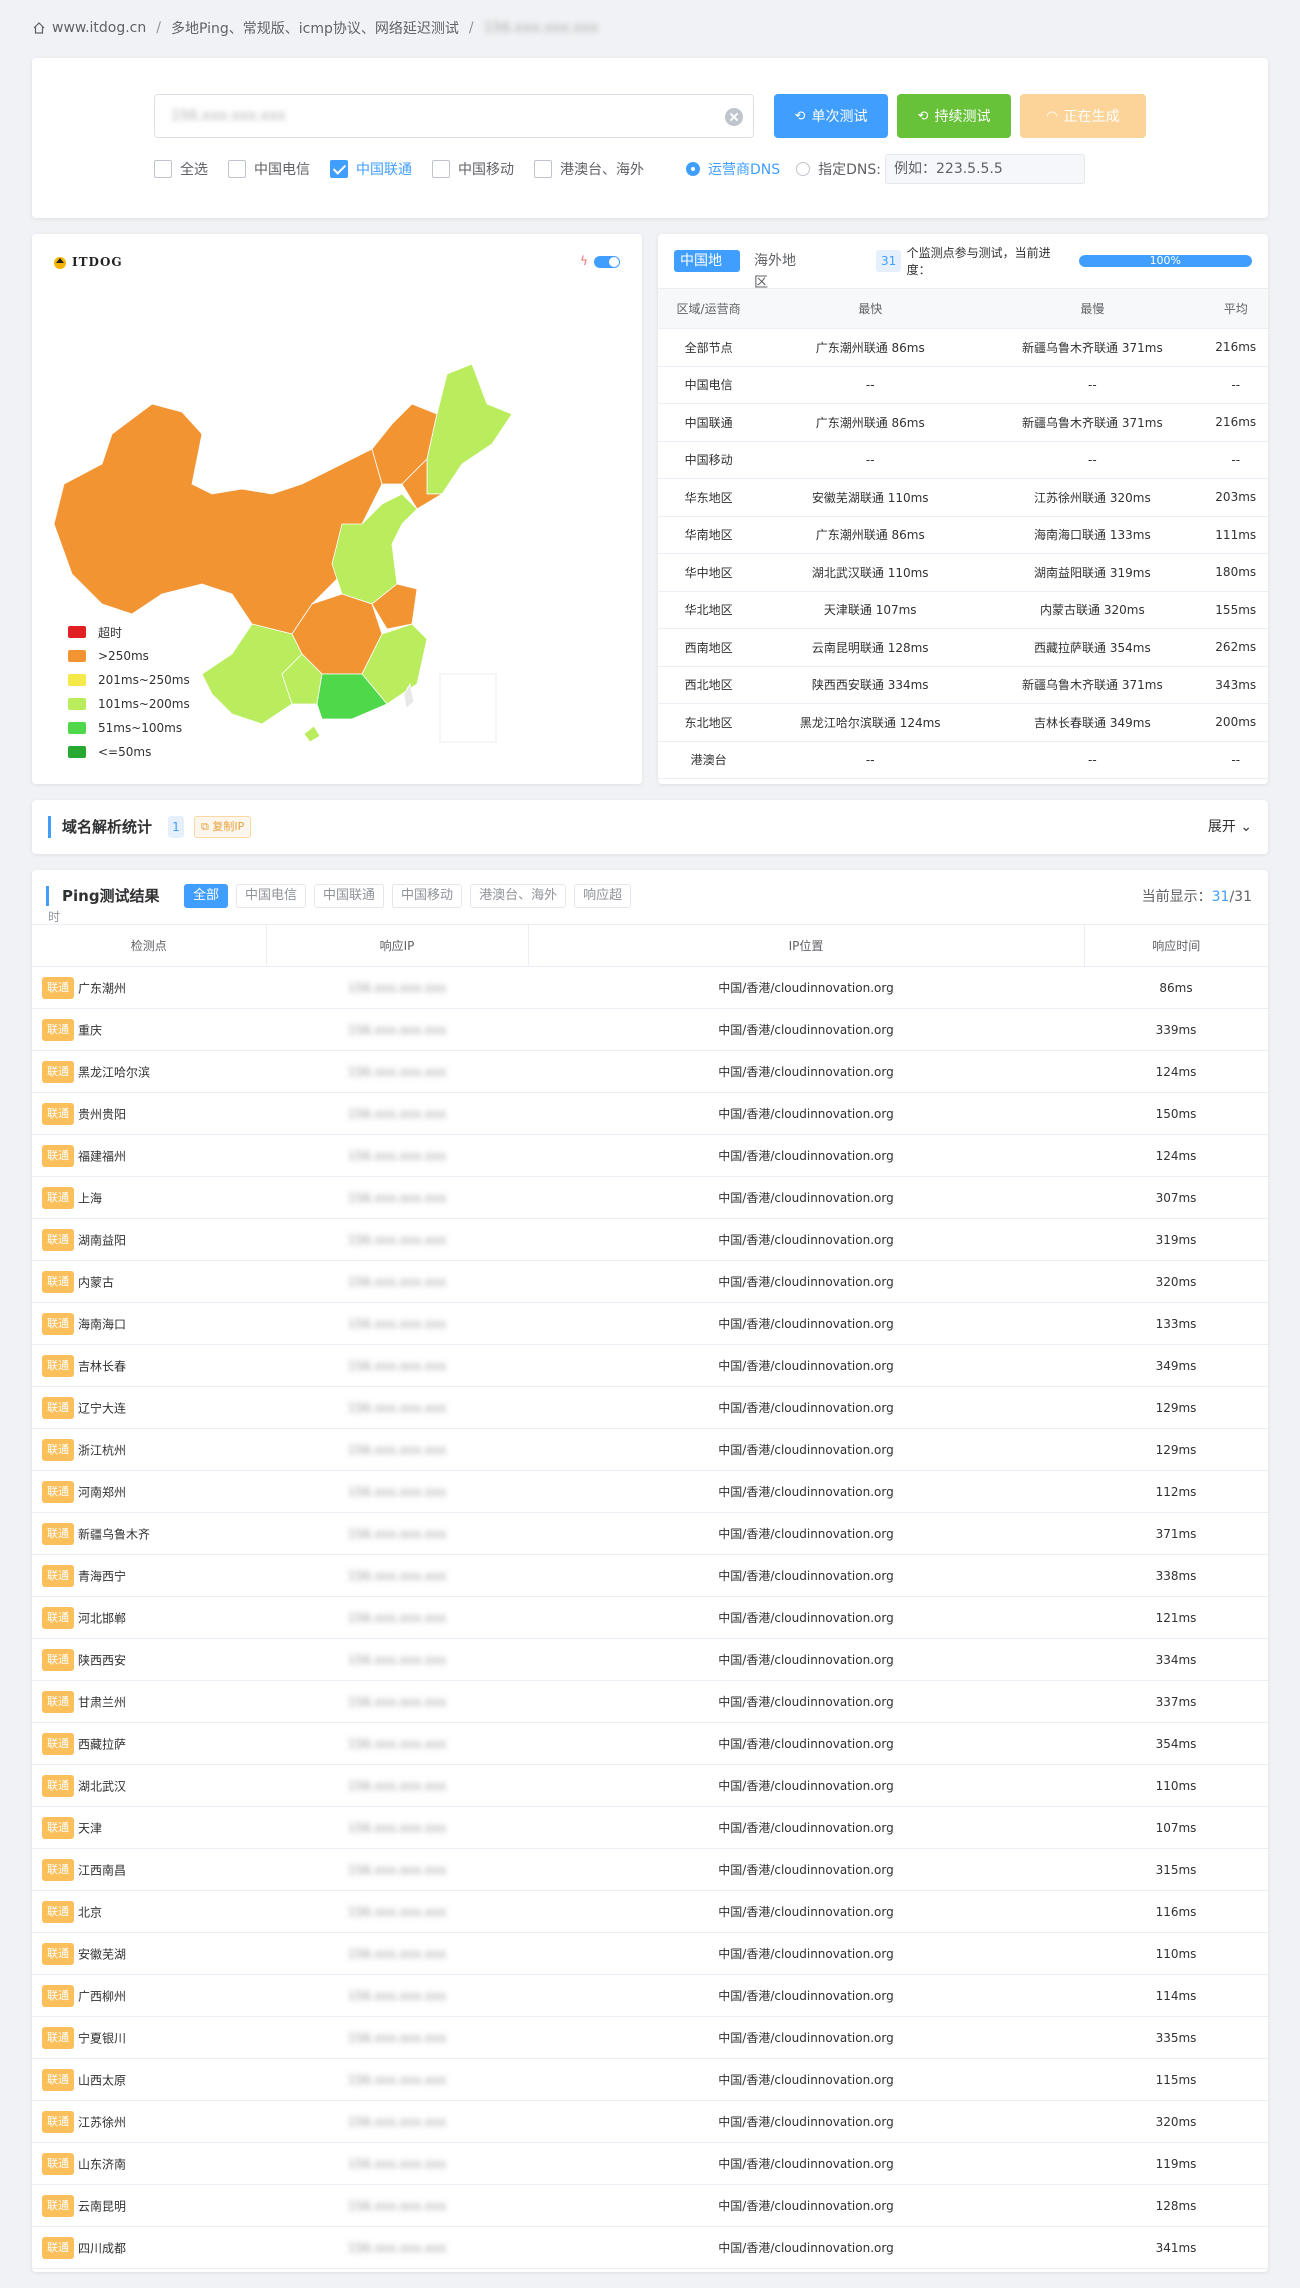  What do you see at coordinates (149, 2079) in the screenshot?
I see `node-cell: 联通 山西太原` at bounding box center [149, 2079].